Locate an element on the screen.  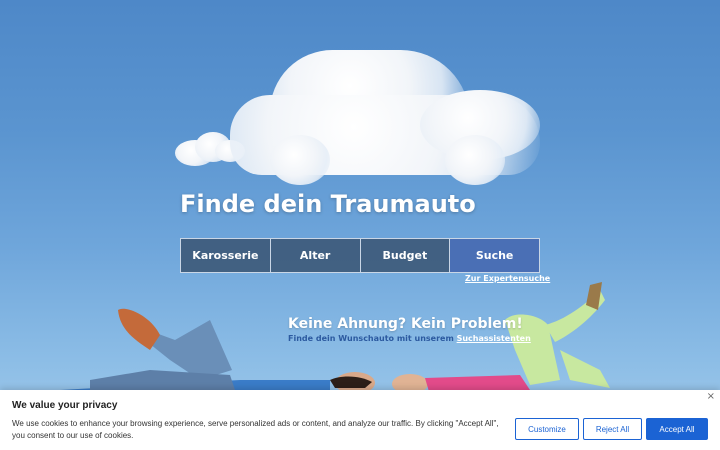
subtitle: Keine Ahnung? Kein Problem! is located at coordinates (405, 324).